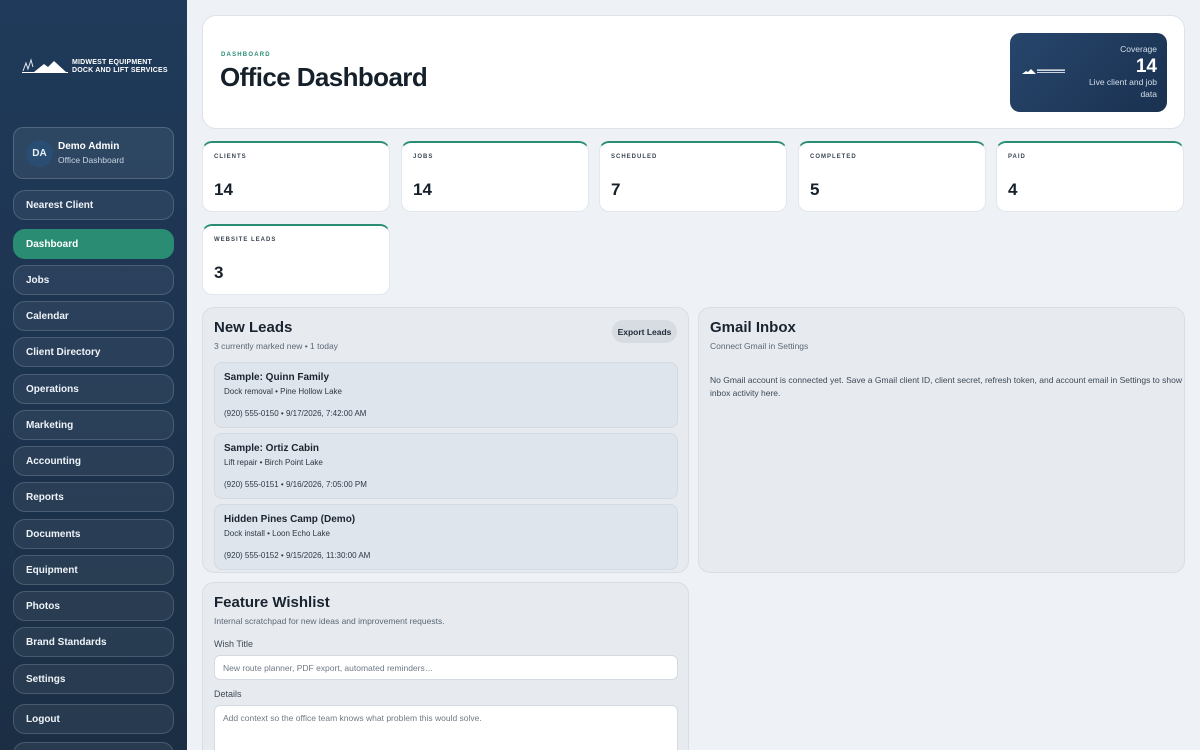  I want to click on details-label: Details, so click(228, 694).